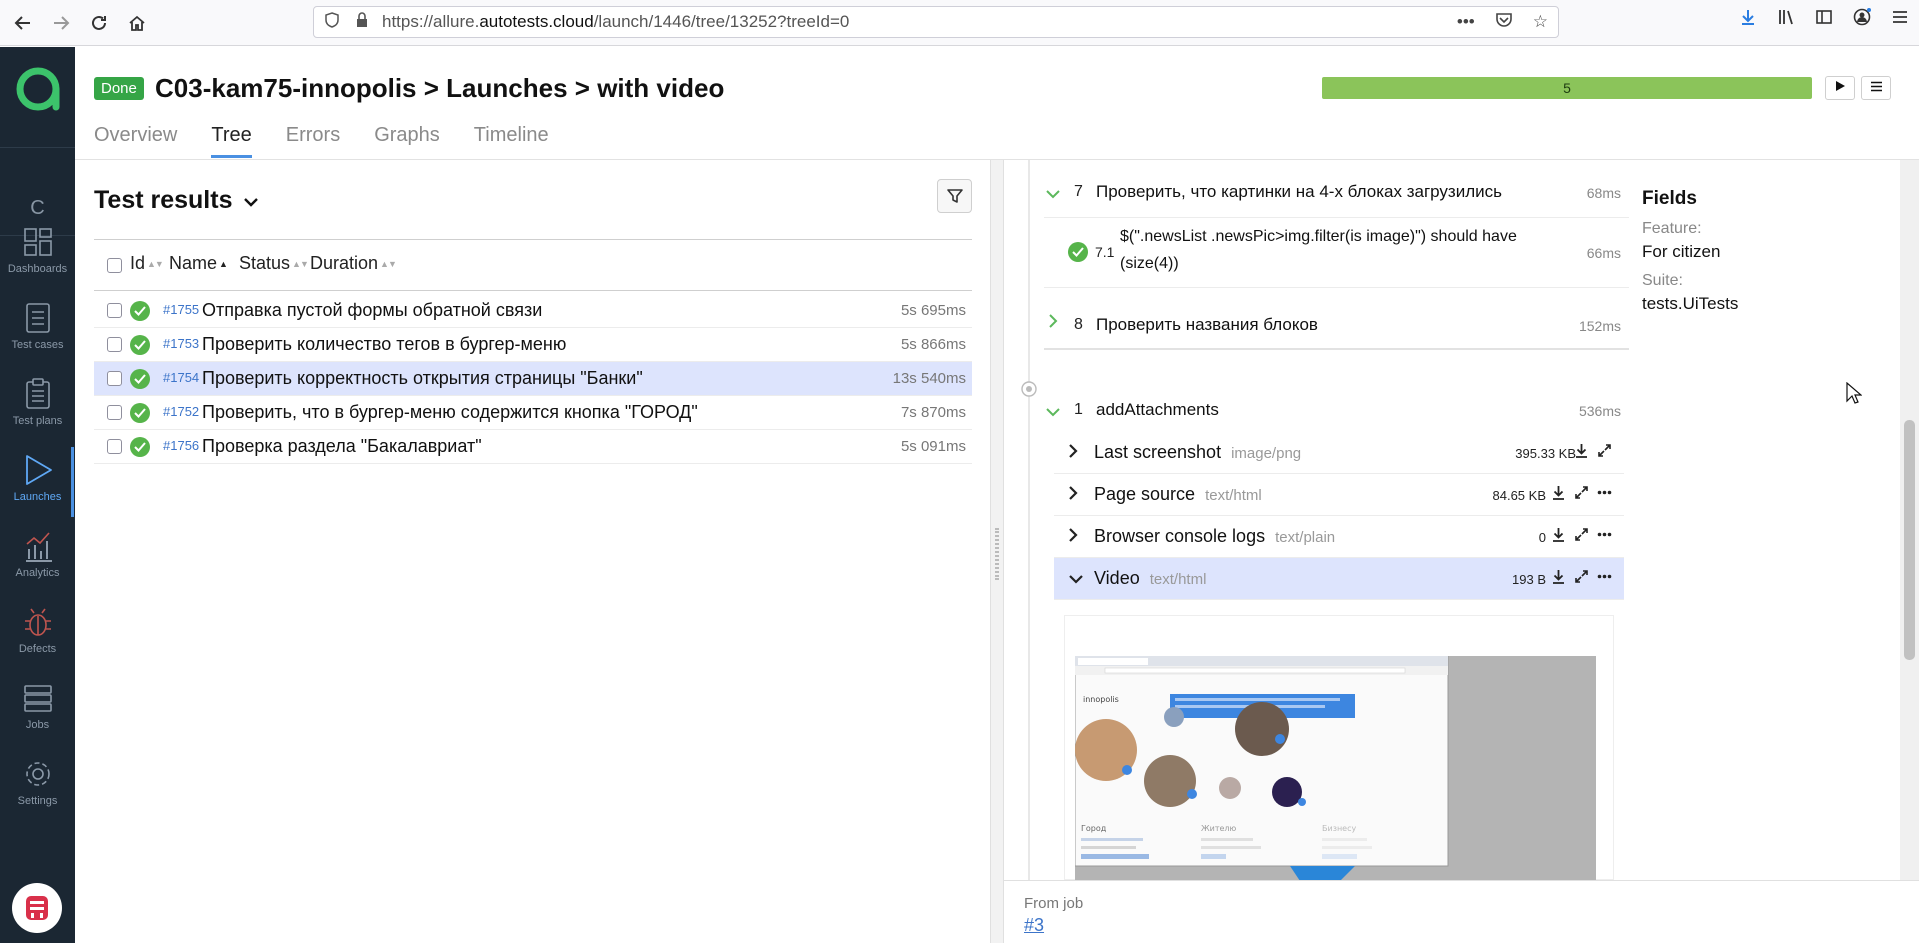  Describe the element at coordinates (1336, 329) in the screenshot. I see `step-row: 8 Проверить названия блоков 152ms` at that location.